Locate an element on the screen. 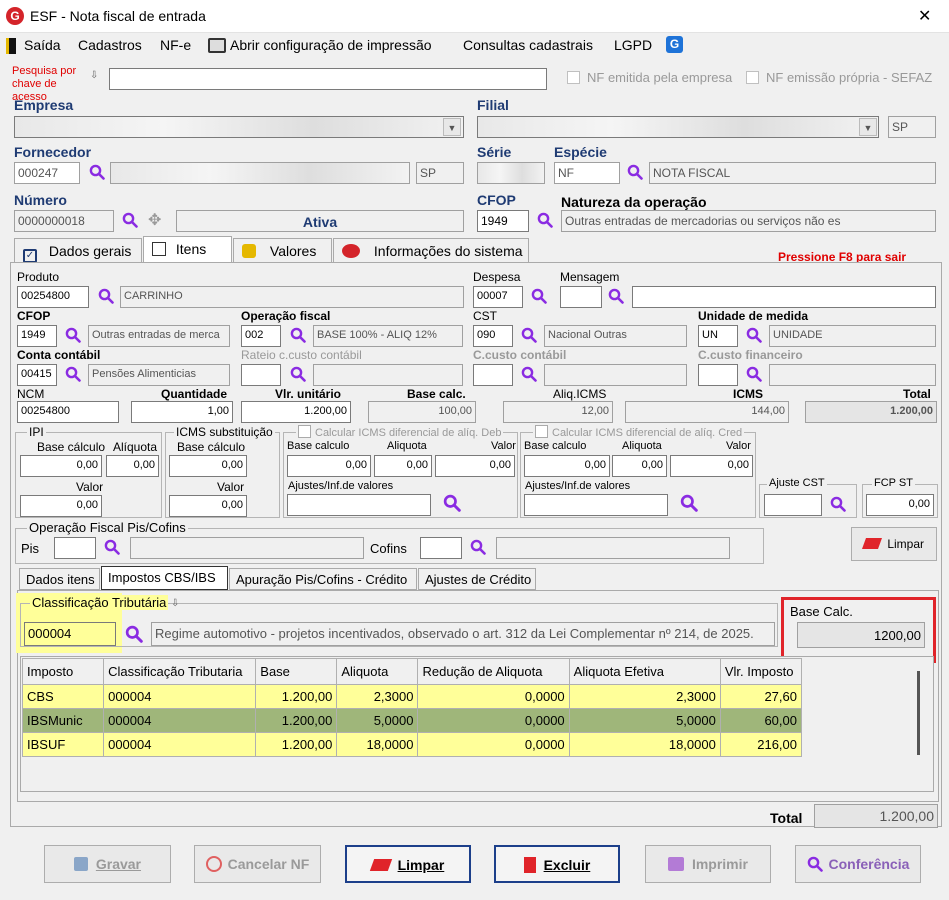 This screenshot has width=949, height=900. produto-code-input: 00254800 is located at coordinates (53, 297).